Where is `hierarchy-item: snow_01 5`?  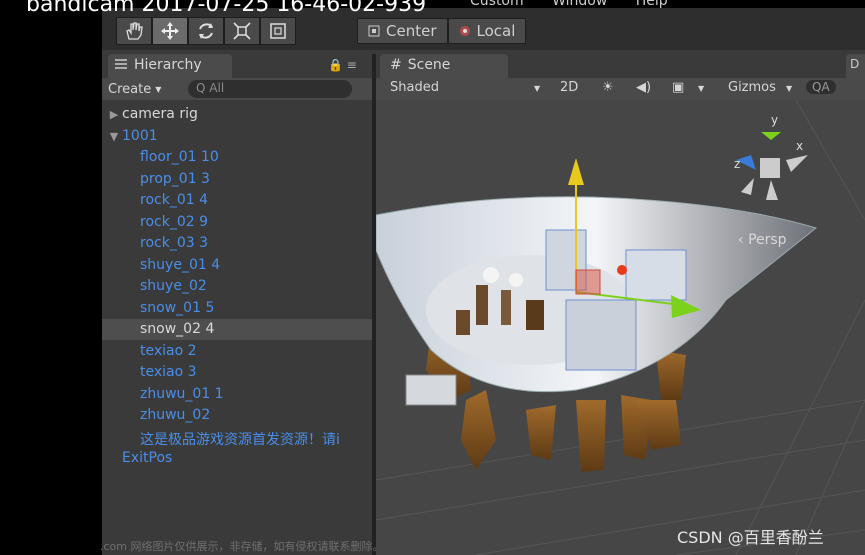 hierarchy-item: snow_01 5 is located at coordinates (237, 308).